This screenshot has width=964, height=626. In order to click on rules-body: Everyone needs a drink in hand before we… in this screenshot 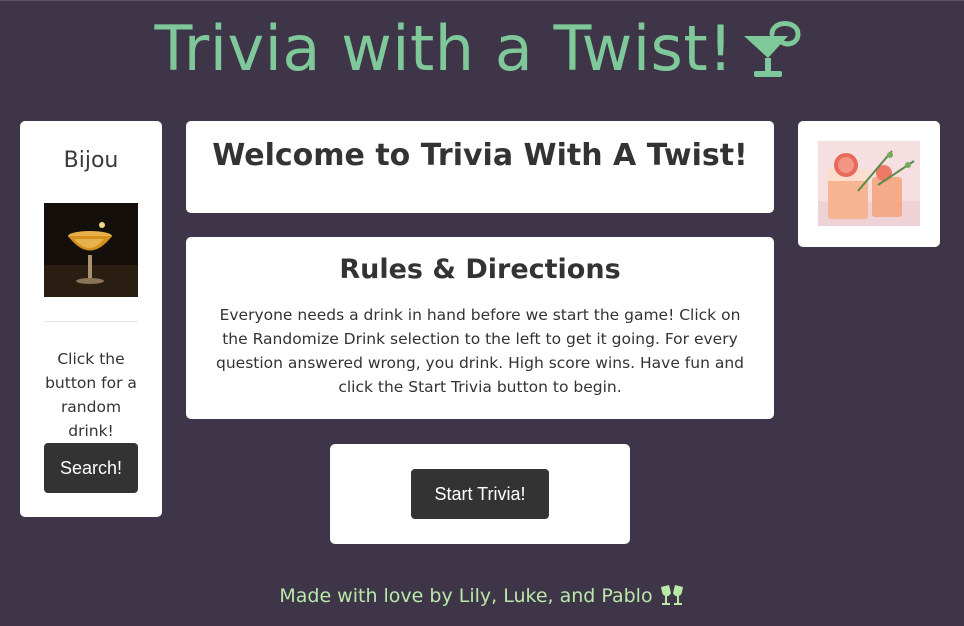, I will do `click(480, 351)`.